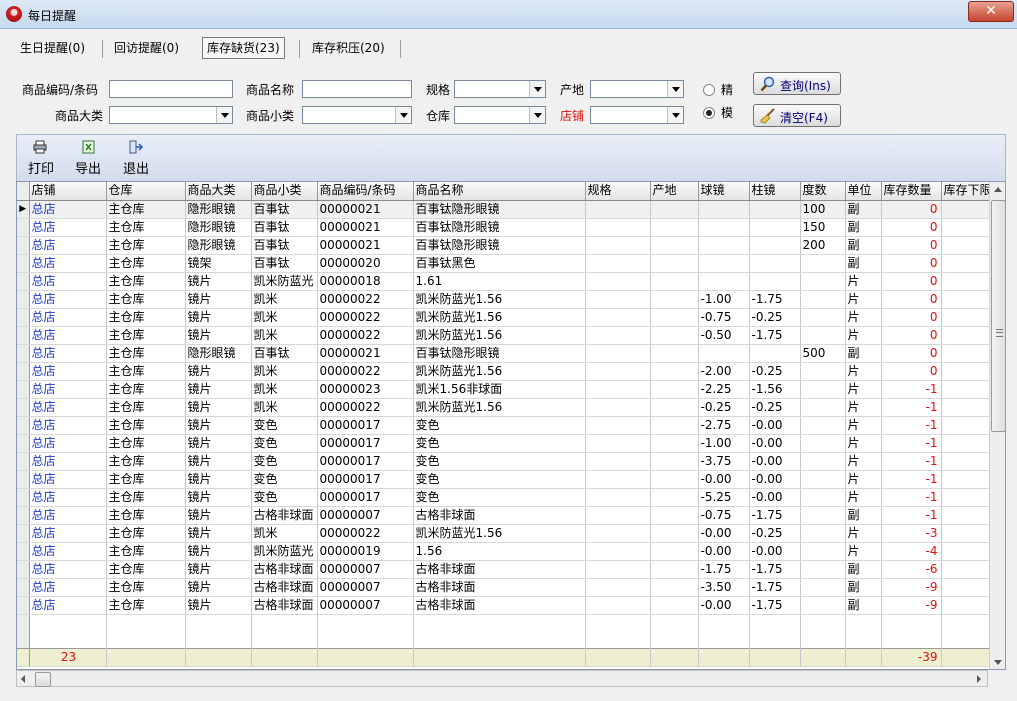 The image size is (1017, 701). I want to click on scroll-right-icon, so click(979, 679).